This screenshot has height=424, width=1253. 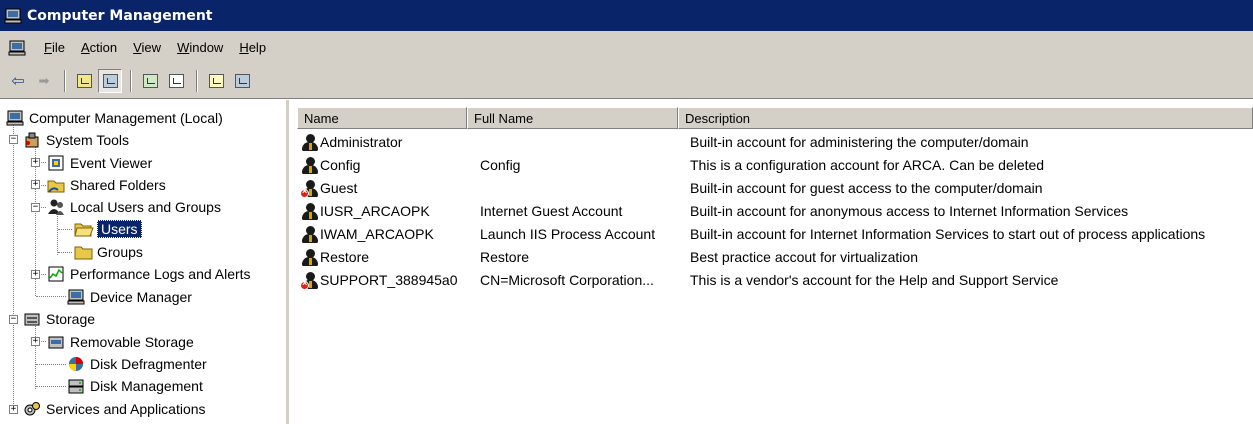 What do you see at coordinates (500, 165) in the screenshot?
I see `user-full-name: Config` at bounding box center [500, 165].